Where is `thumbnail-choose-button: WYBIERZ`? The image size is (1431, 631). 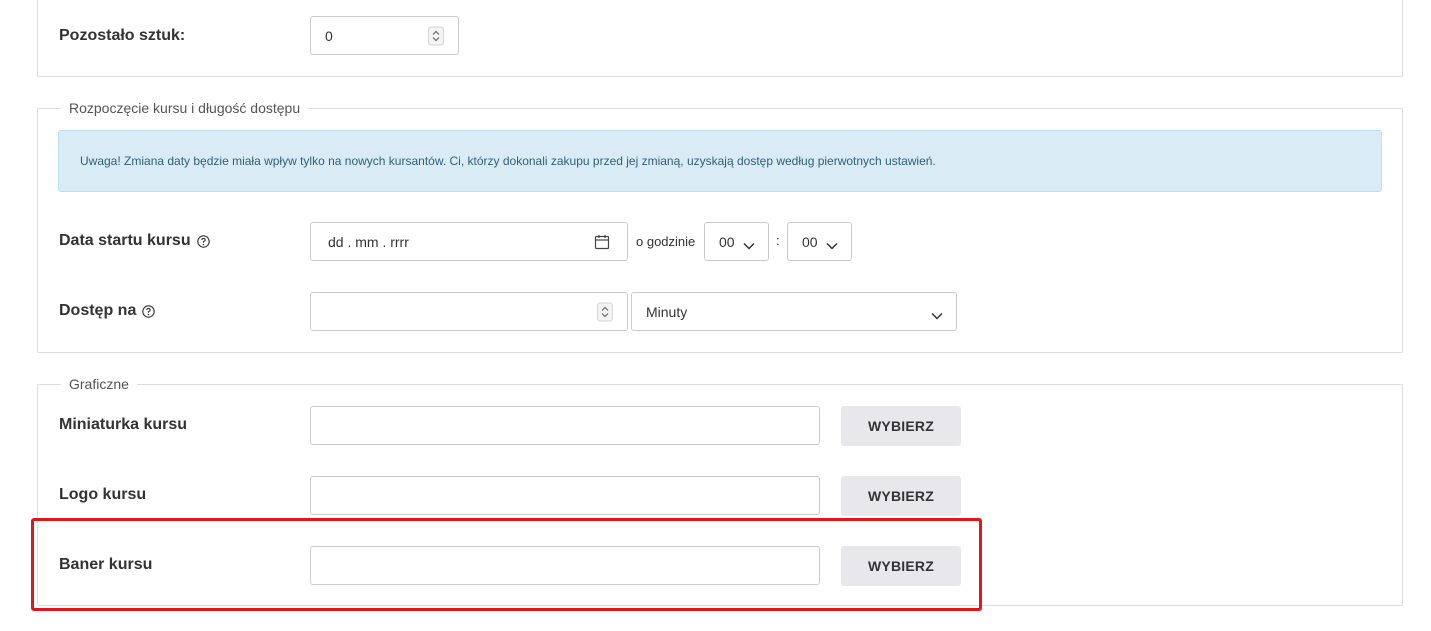 thumbnail-choose-button: WYBIERZ is located at coordinates (901, 426).